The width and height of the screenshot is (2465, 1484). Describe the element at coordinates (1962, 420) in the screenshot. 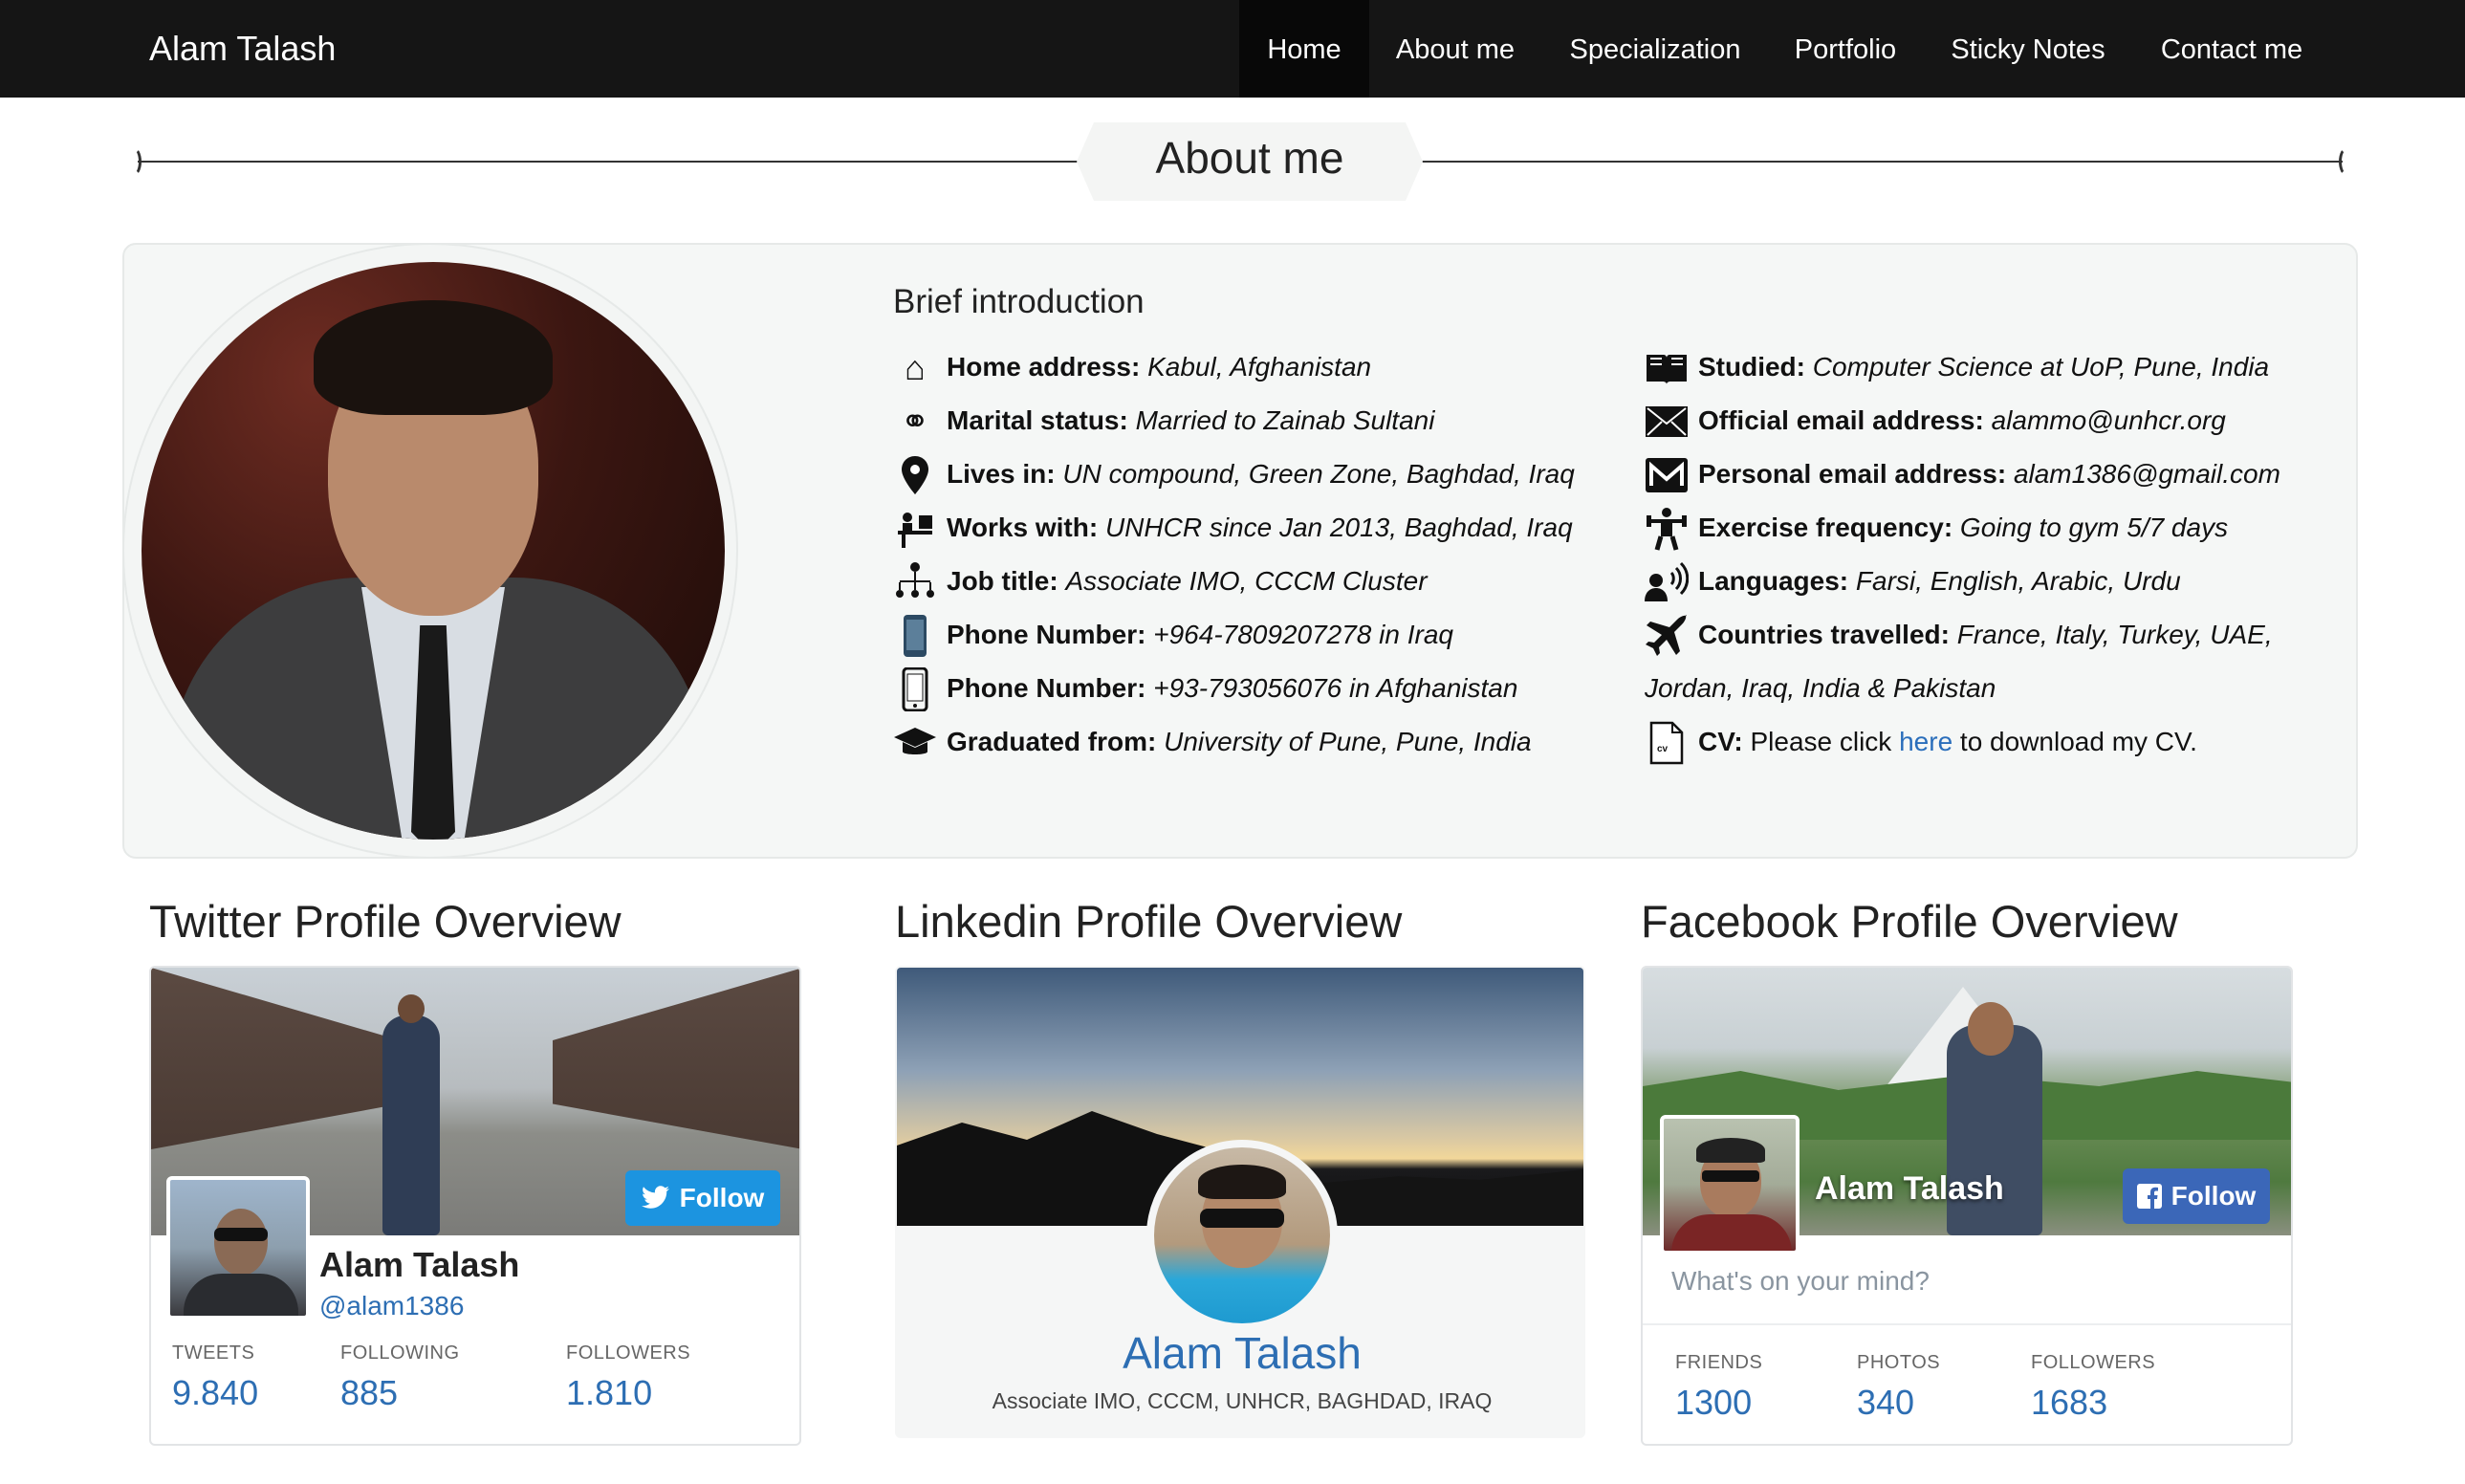

I see `info-official-email: Official email address: alammo@unhcr.org` at that location.